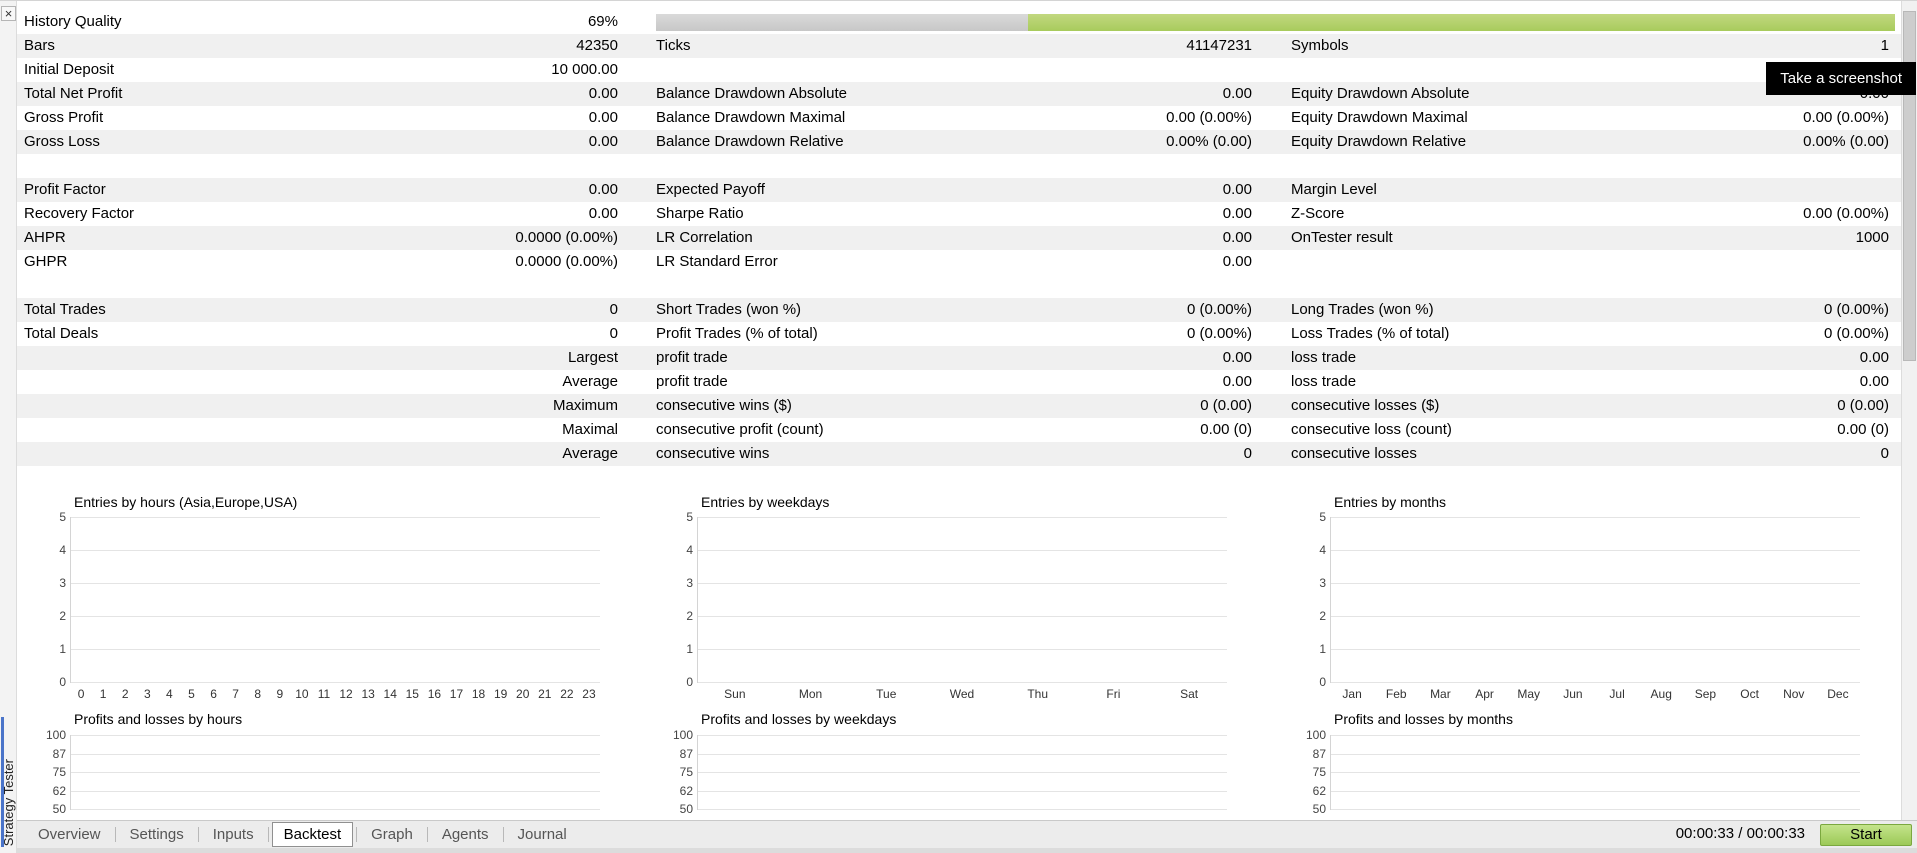  Describe the element at coordinates (1461, 22) in the screenshot. I see `progress-green-segment` at that location.